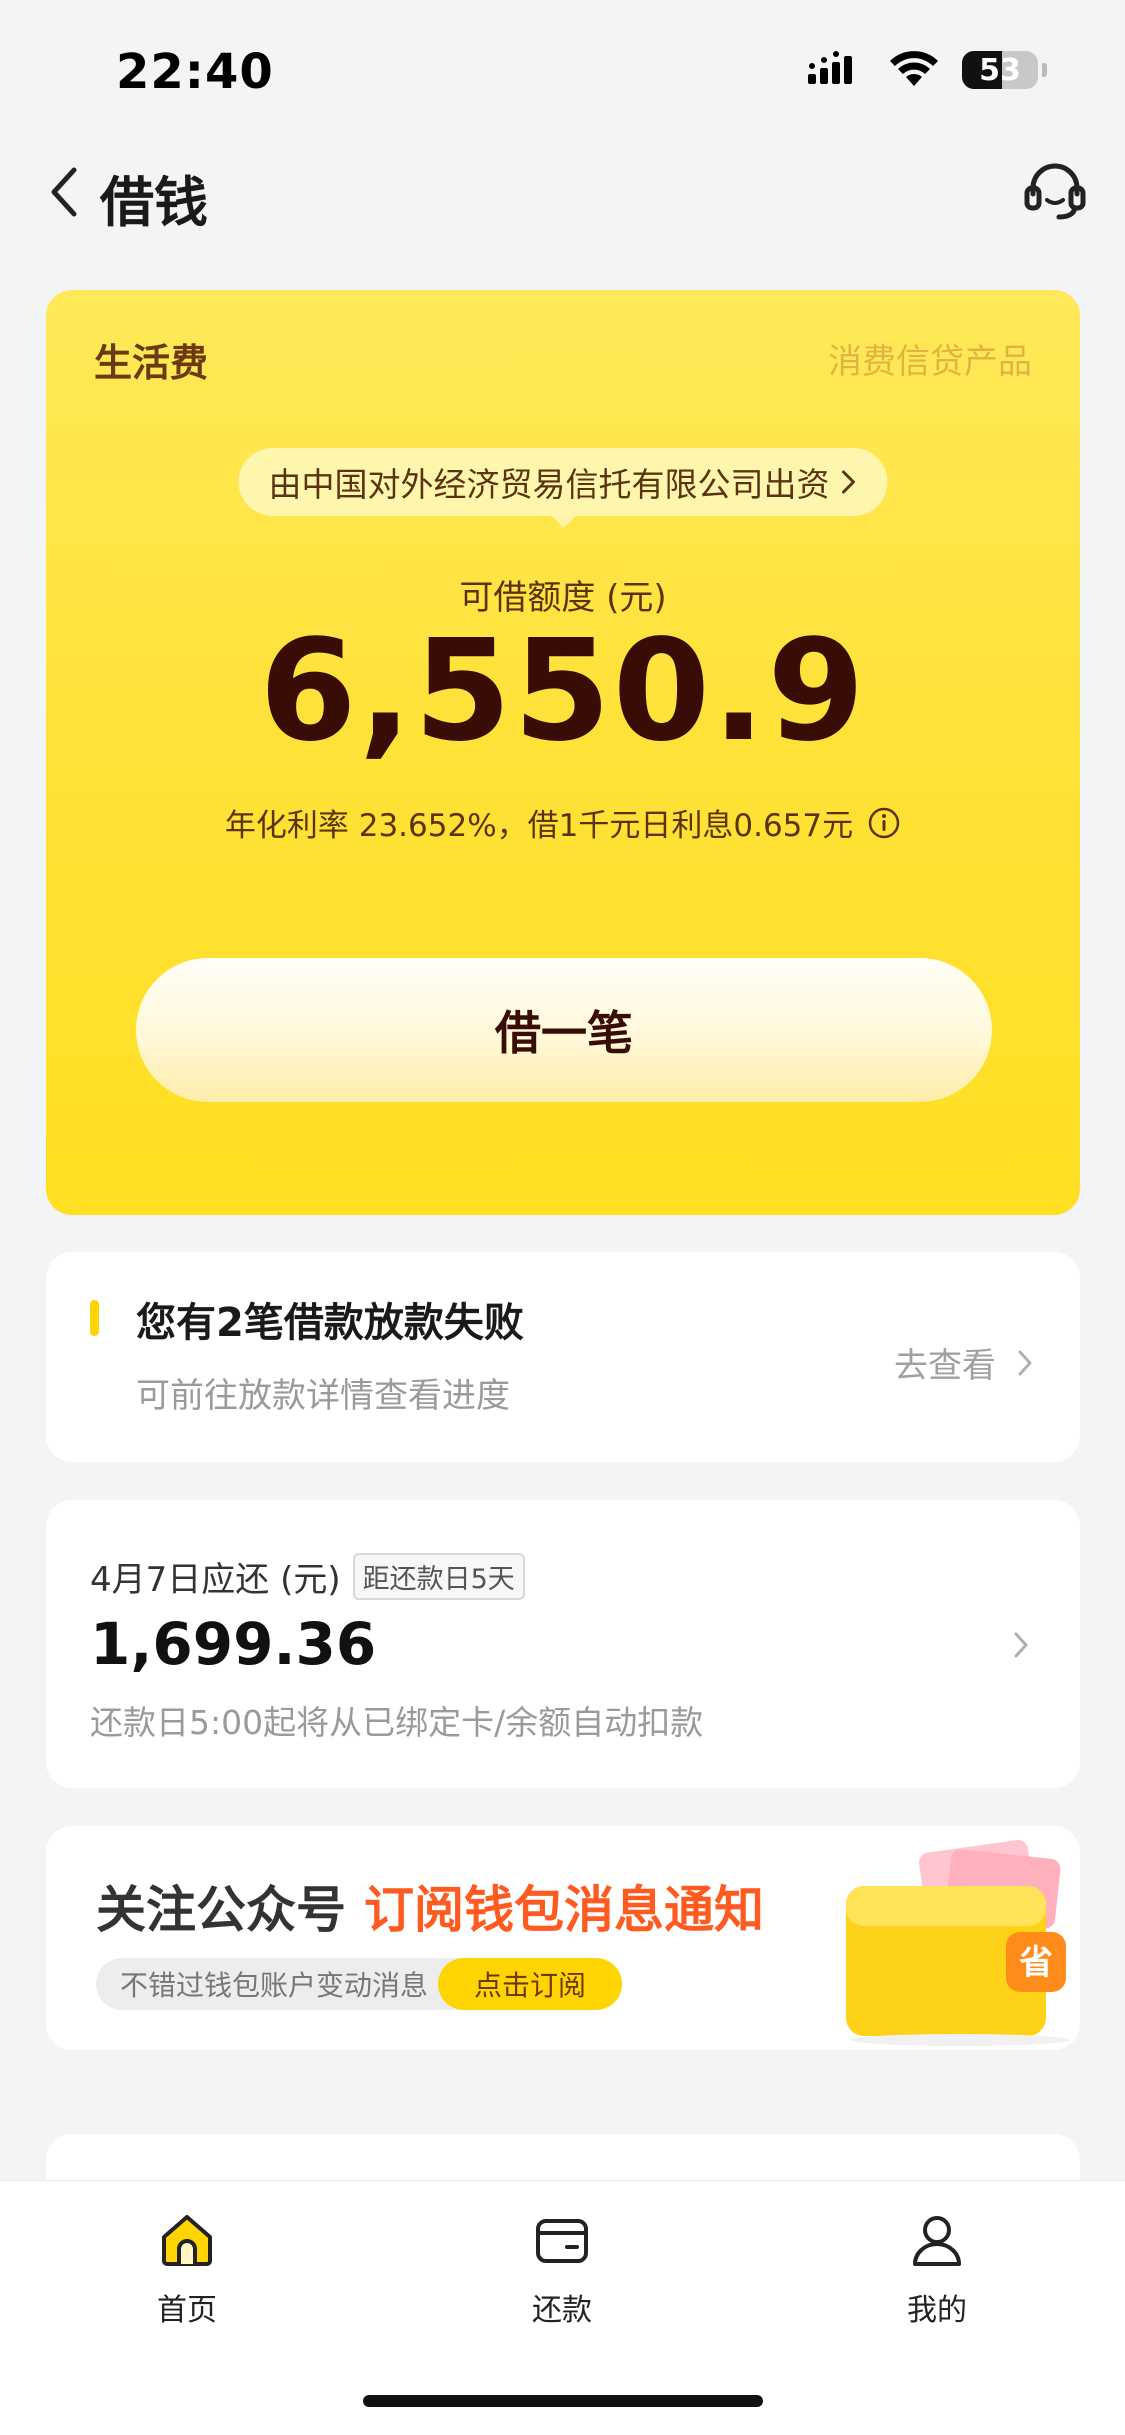 The image size is (1125, 2435). Describe the element at coordinates (274, 1985) in the screenshot. I see `subscribe-pill-text: 不错过钱包账户变动消息` at that location.